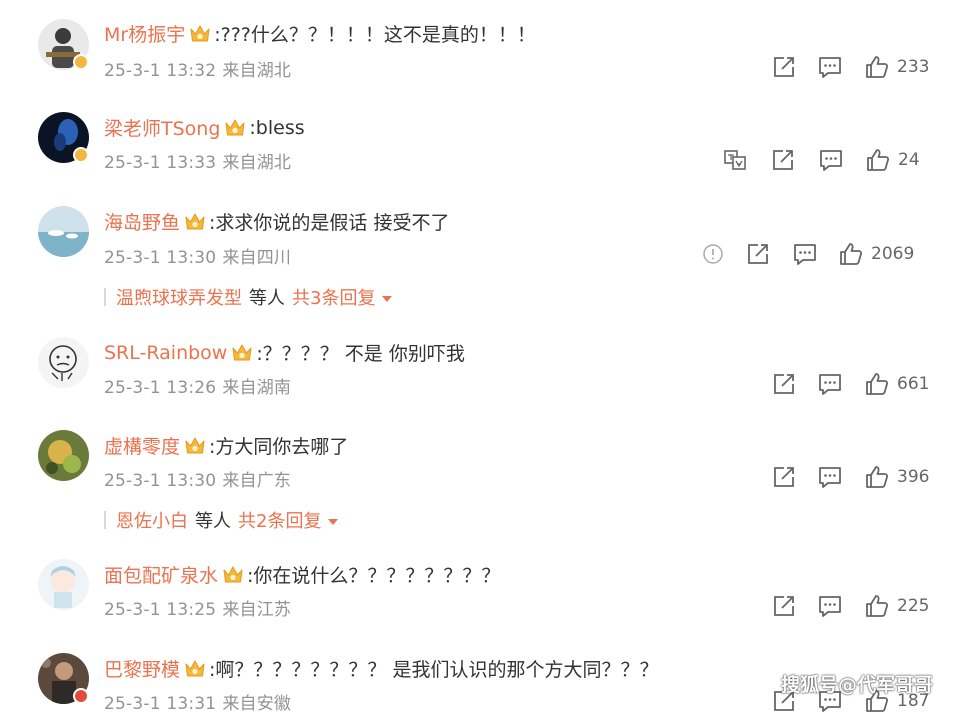 Image resolution: width=960 pixels, height=716 pixels. What do you see at coordinates (277, 127) in the screenshot?
I see `comment-text: :bless` at bounding box center [277, 127].